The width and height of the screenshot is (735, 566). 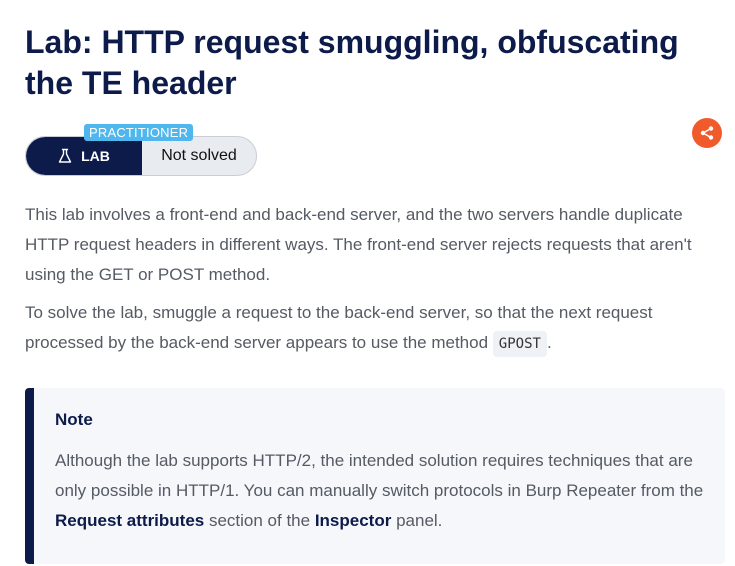 What do you see at coordinates (417, 520) in the screenshot?
I see `note-text-3: panel.` at bounding box center [417, 520].